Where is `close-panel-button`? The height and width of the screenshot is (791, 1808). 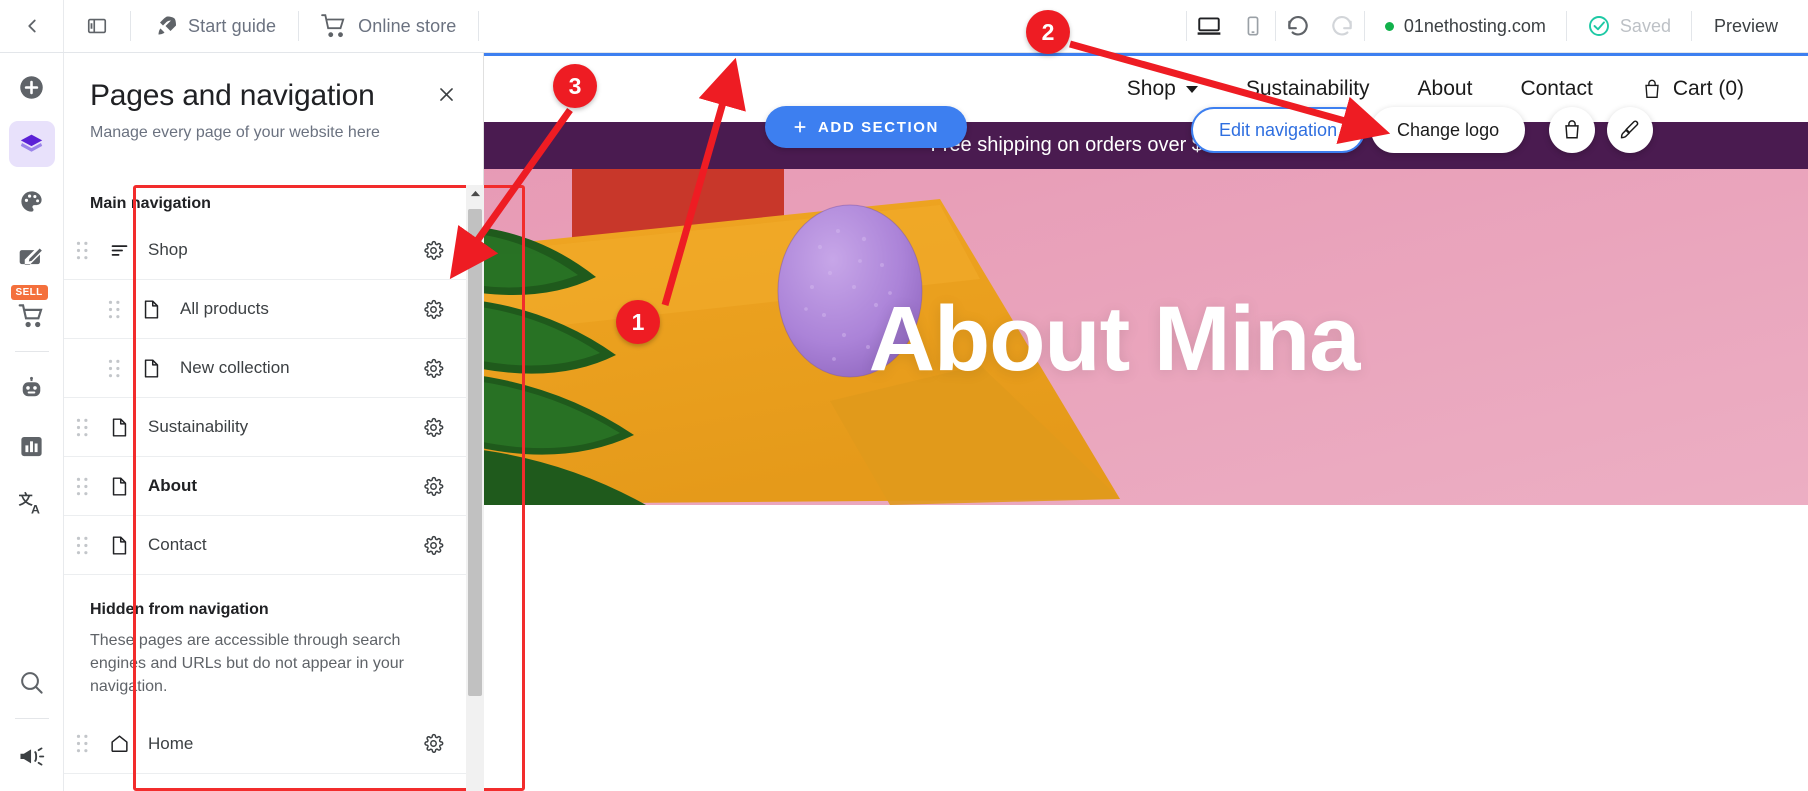 close-panel-button is located at coordinates (446, 94).